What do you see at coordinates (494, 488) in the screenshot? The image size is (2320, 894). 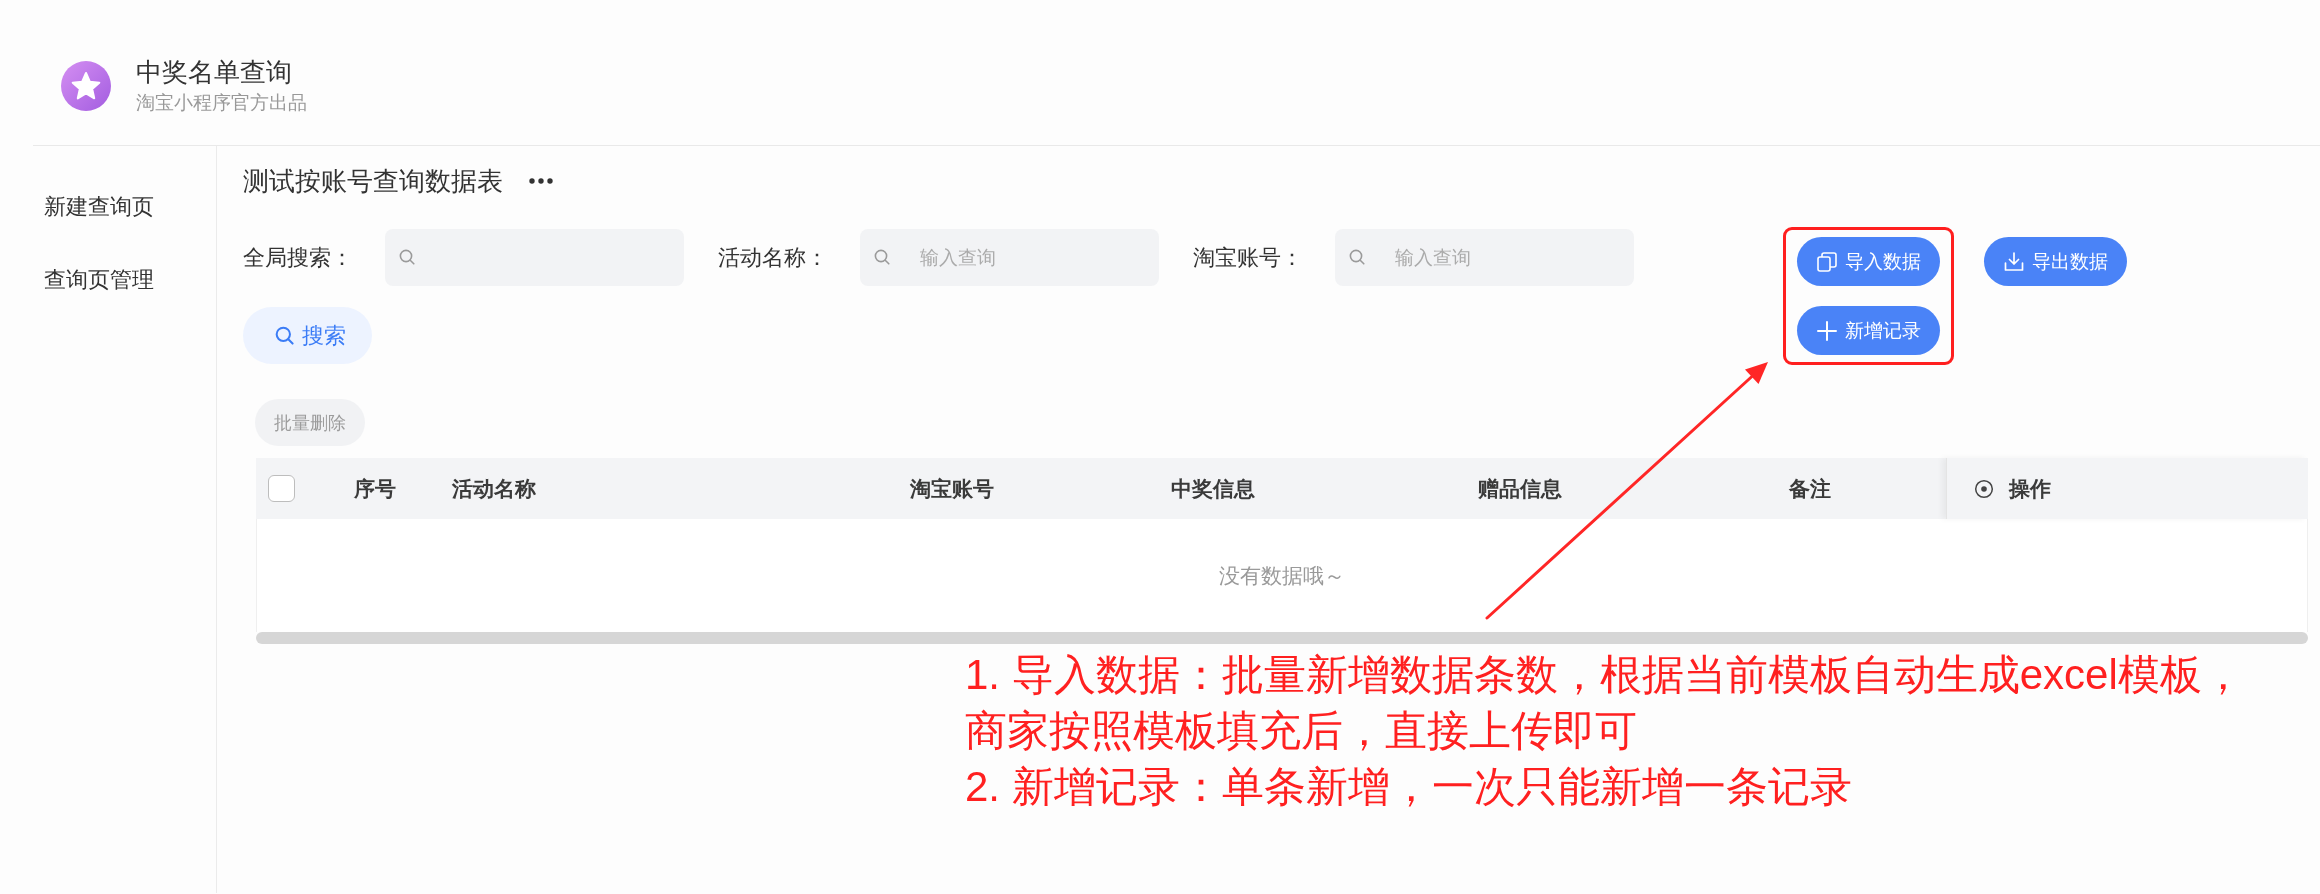 I see `column-header: 活动名称` at bounding box center [494, 488].